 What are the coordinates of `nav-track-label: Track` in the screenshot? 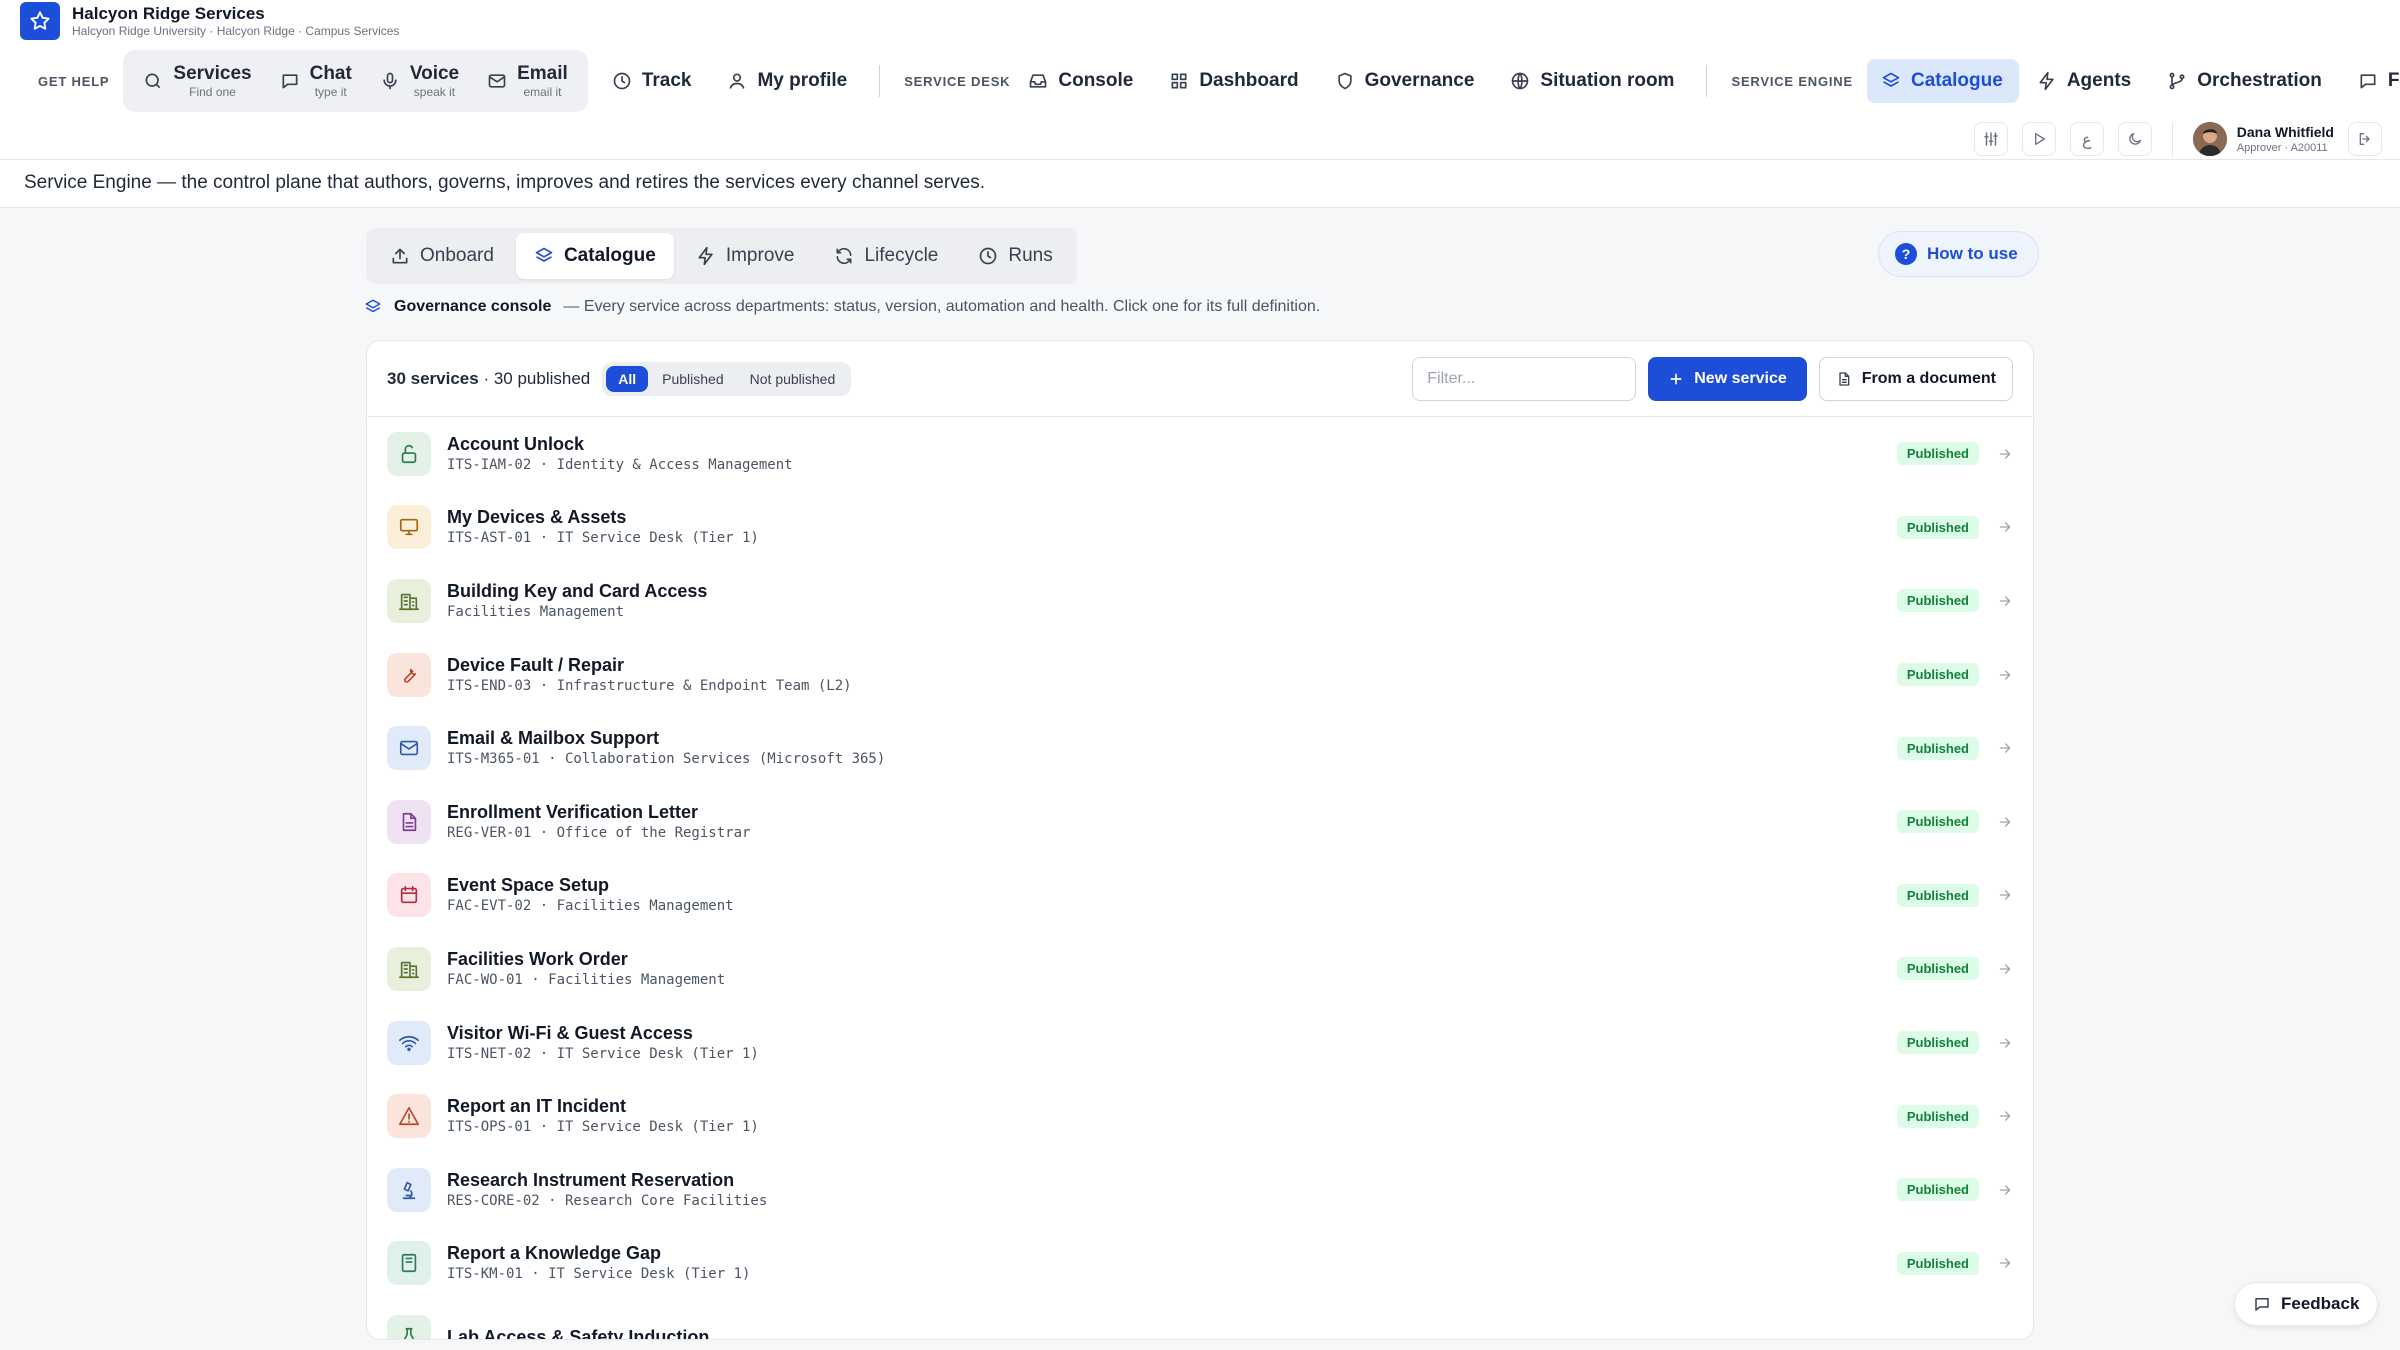 It's located at (666, 80).